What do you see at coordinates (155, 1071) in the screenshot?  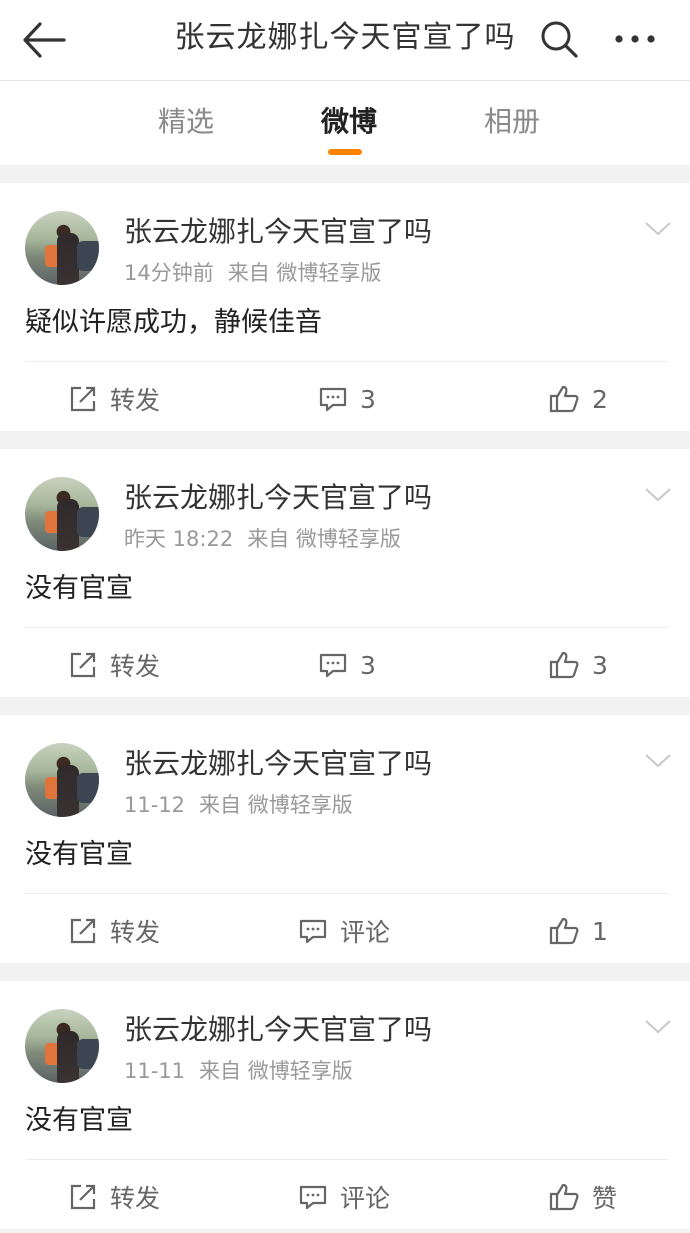 I see `post-time: 11-11` at bounding box center [155, 1071].